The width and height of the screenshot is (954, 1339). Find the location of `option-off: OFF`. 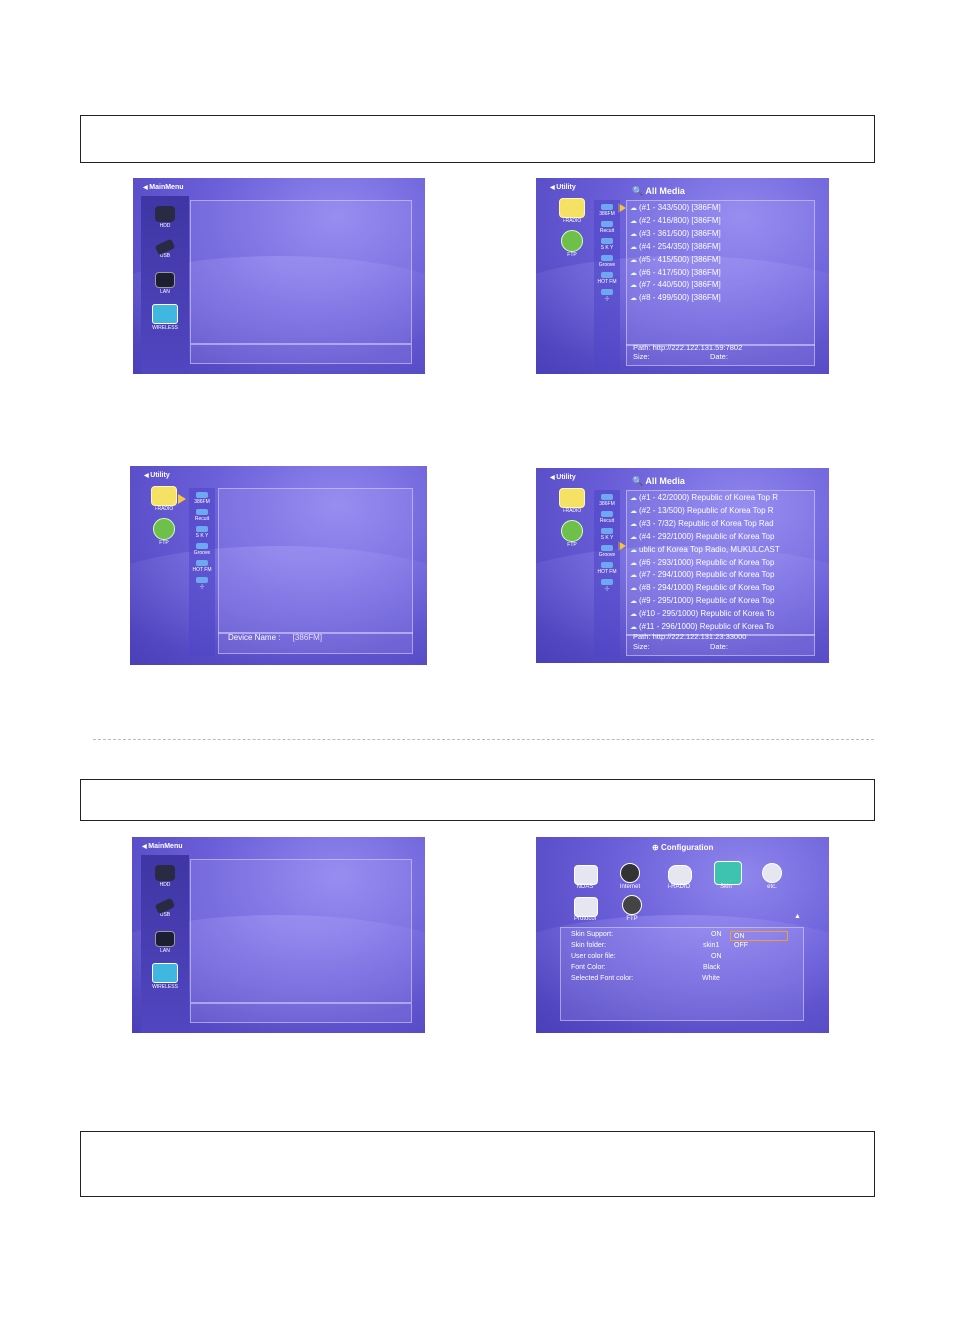

option-off: OFF is located at coordinates (741, 945).